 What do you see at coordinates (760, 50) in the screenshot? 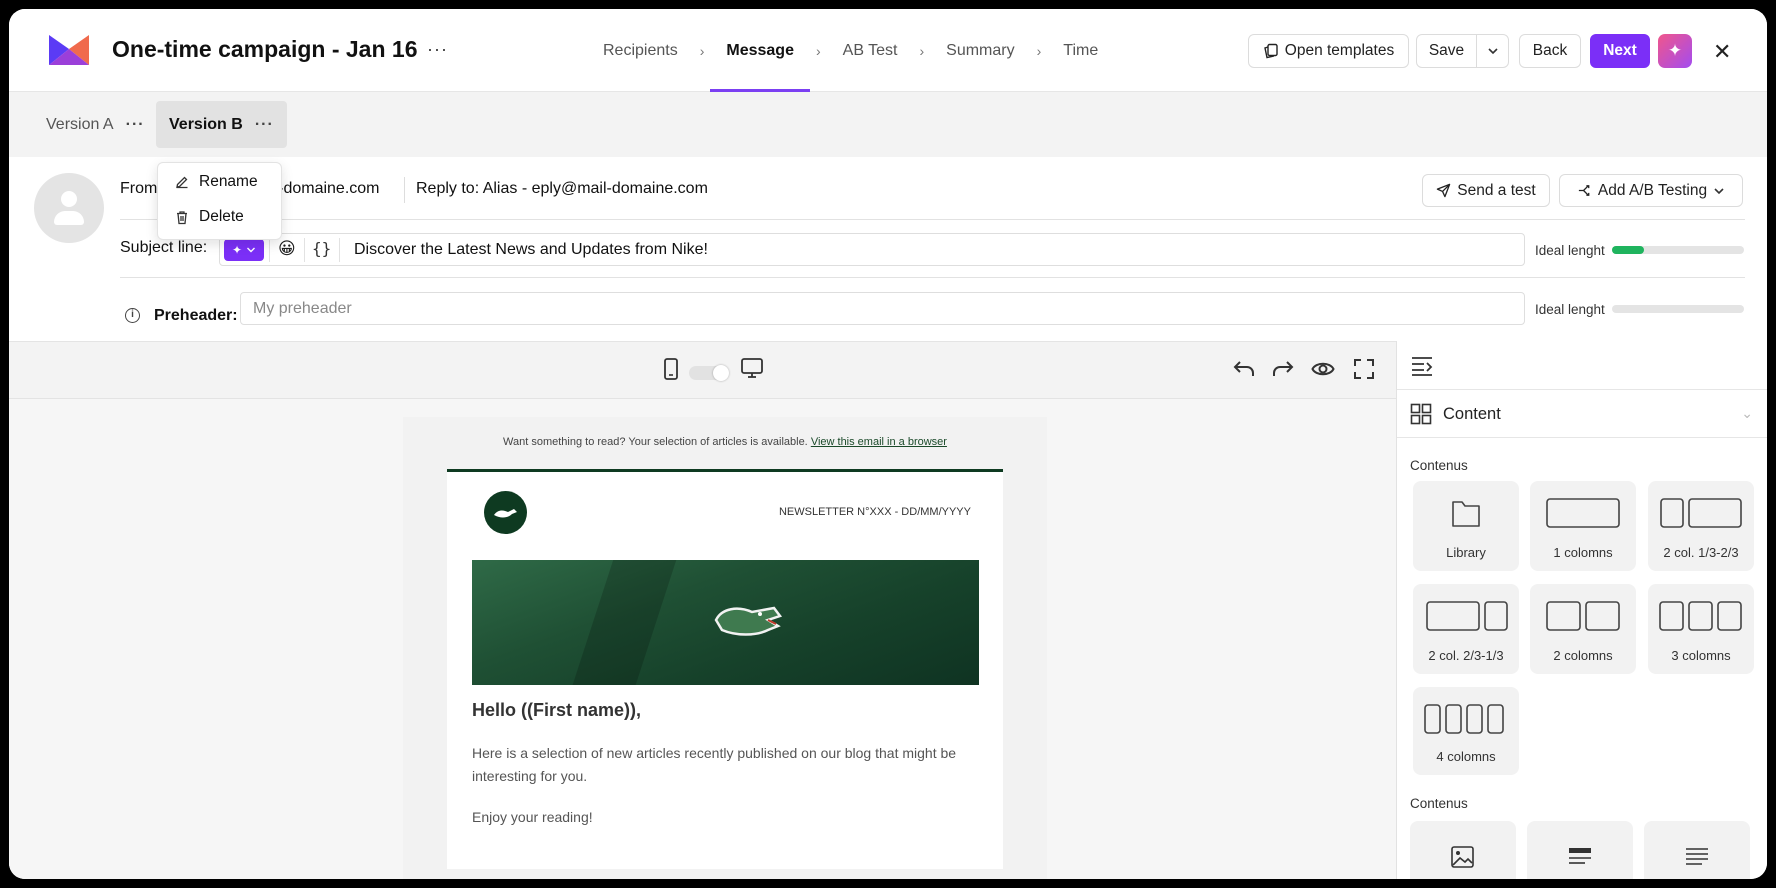
I see `step-message: Message` at bounding box center [760, 50].